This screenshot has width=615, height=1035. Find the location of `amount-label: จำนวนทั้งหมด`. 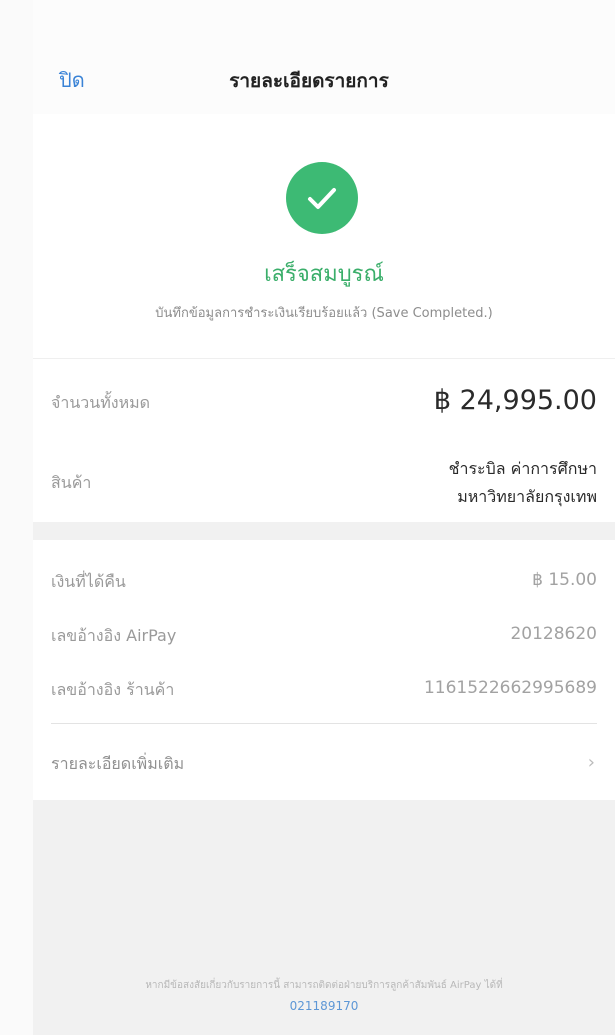

amount-label: จำนวนทั้งหมด is located at coordinates (101, 402).